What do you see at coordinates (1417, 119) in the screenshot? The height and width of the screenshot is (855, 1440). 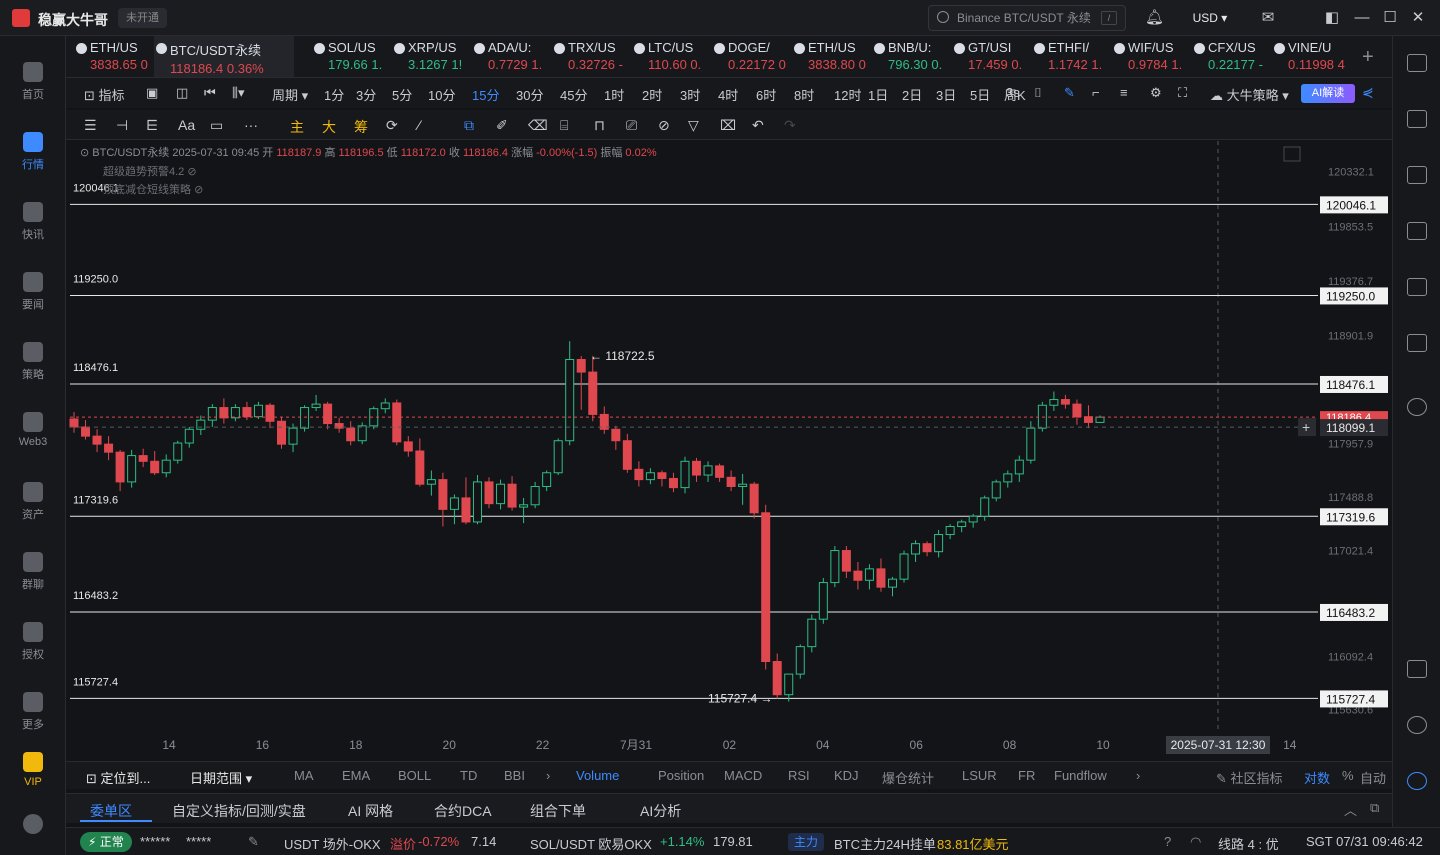 I see `notes-icon` at bounding box center [1417, 119].